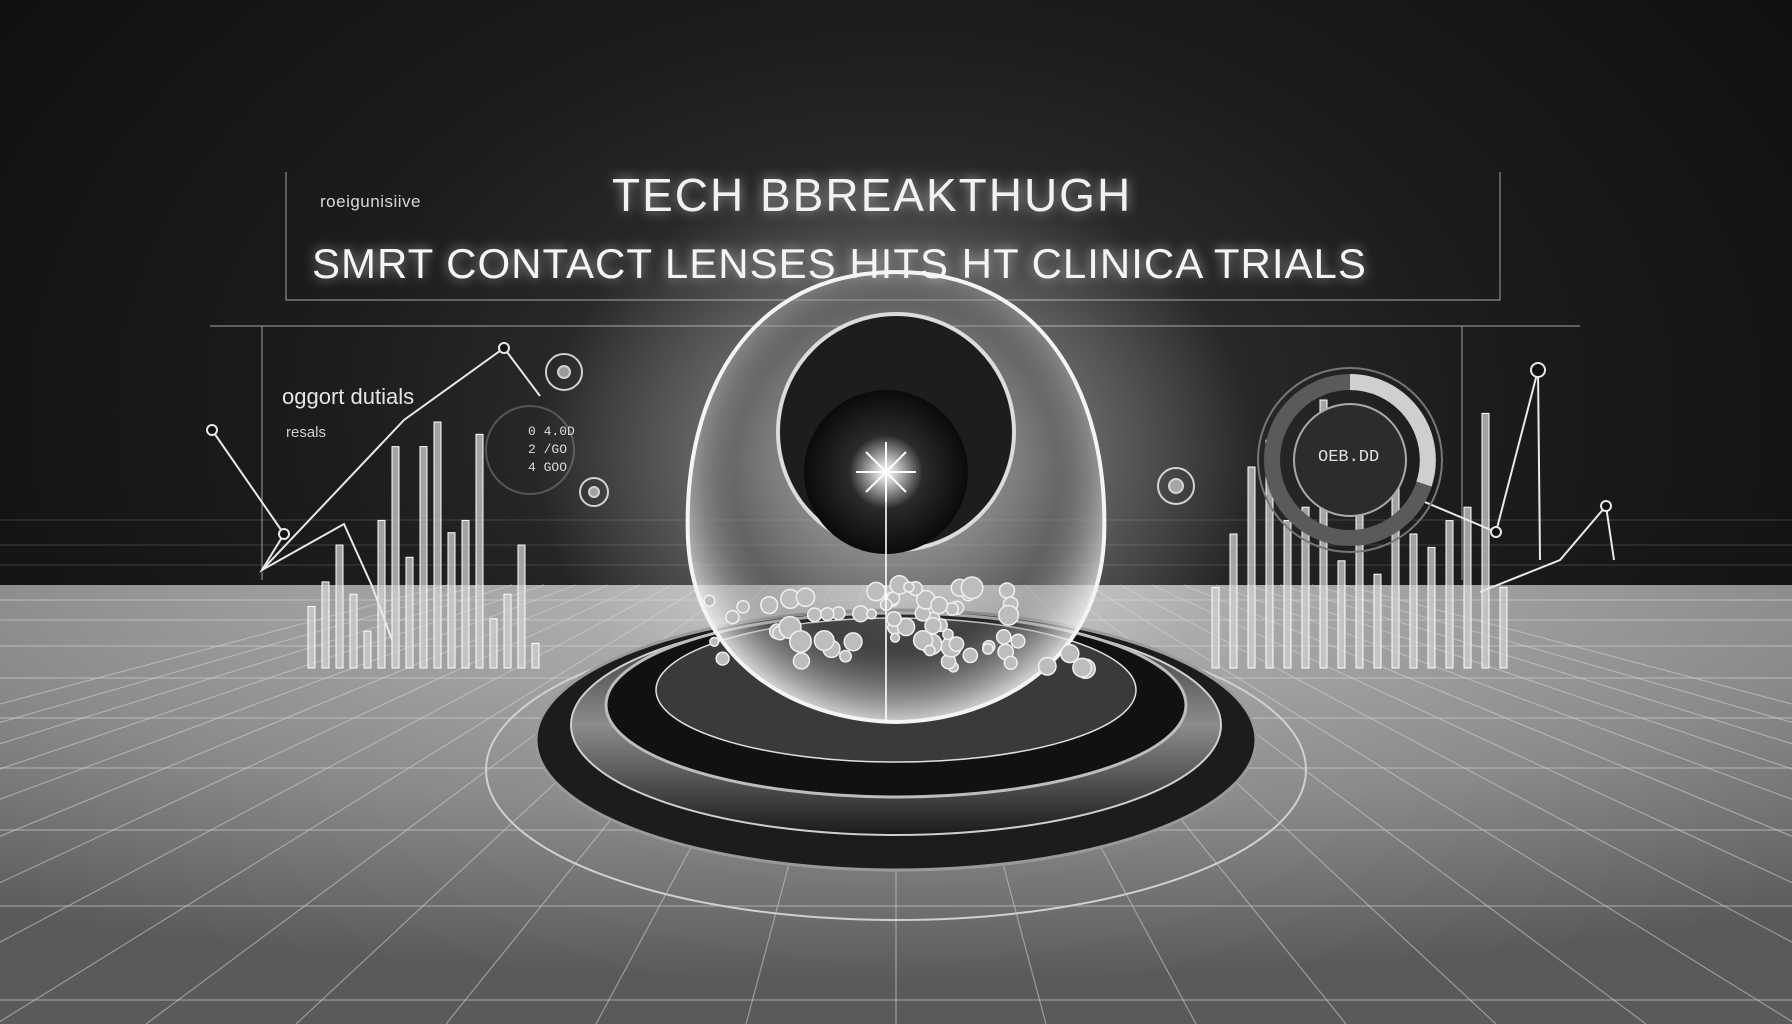 The image size is (1792, 1024). What do you see at coordinates (370, 201) in the screenshot?
I see `header-kicker: roeigunisiive` at bounding box center [370, 201].